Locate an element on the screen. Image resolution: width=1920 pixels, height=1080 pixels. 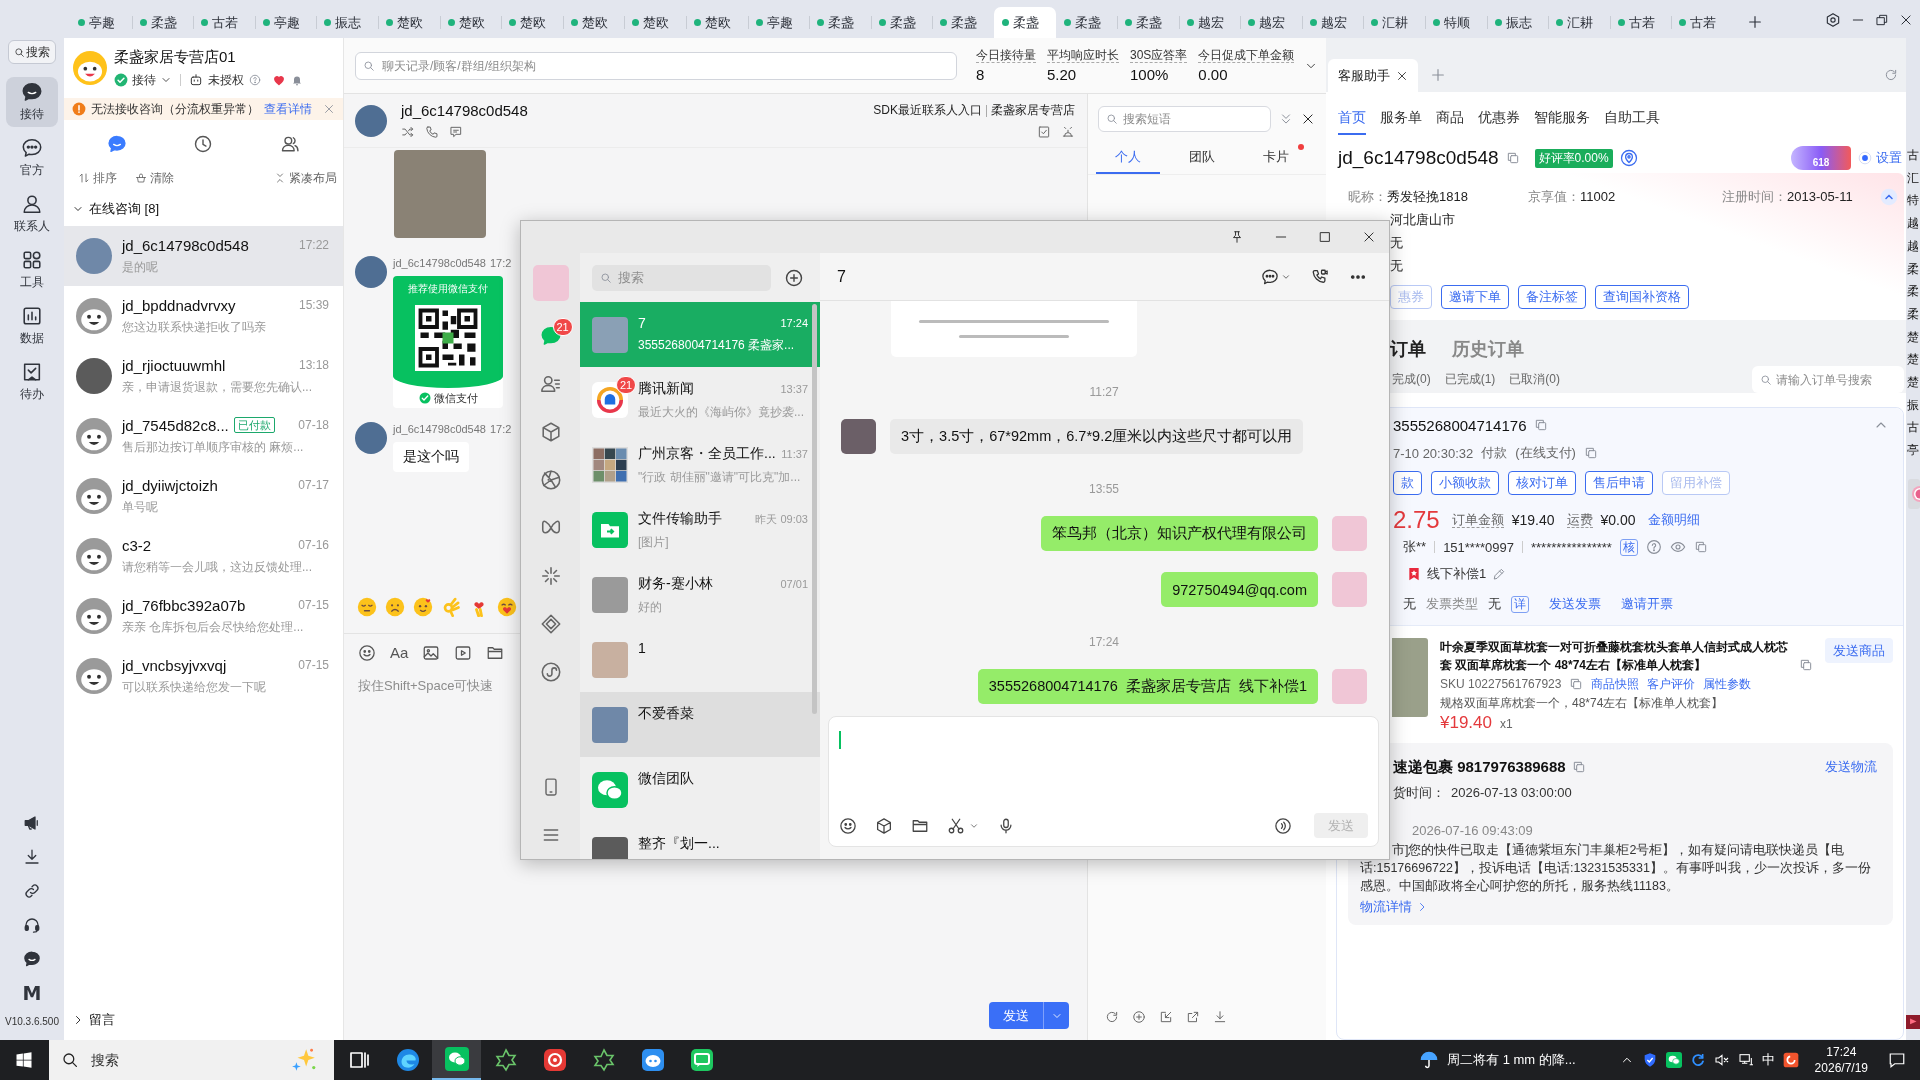
verify-button: 核 is located at coordinates (1628, 547).